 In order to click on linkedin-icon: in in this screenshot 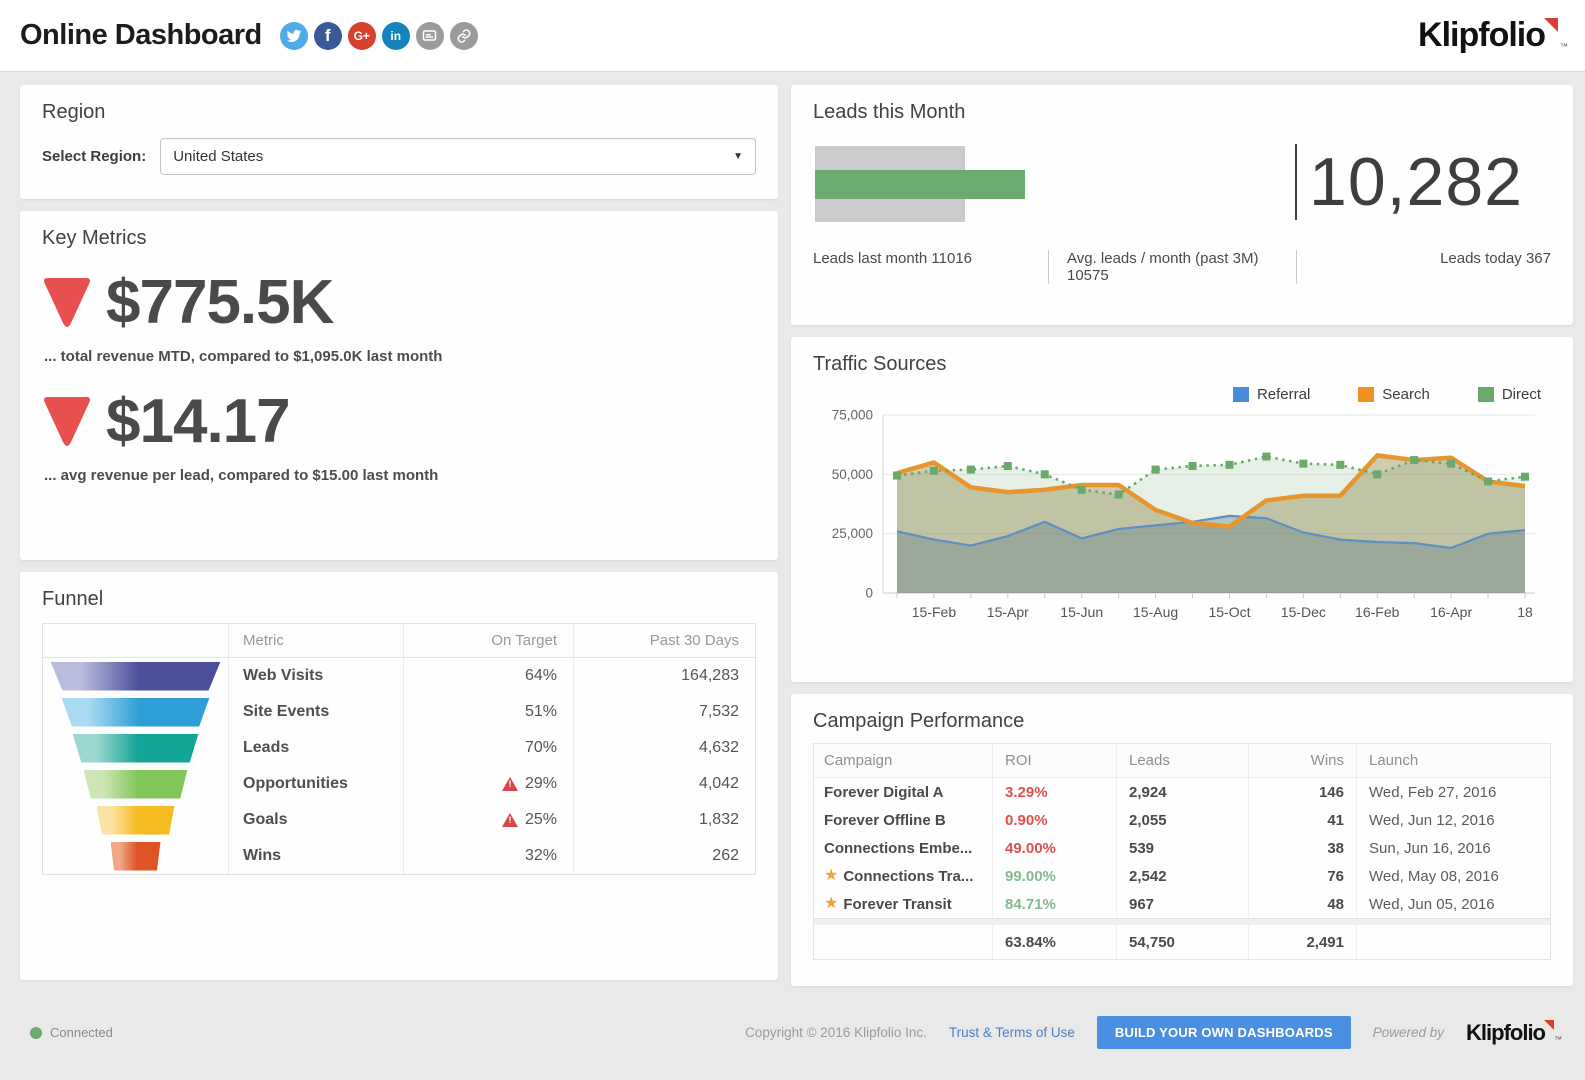, I will do `click(395, 35)`.